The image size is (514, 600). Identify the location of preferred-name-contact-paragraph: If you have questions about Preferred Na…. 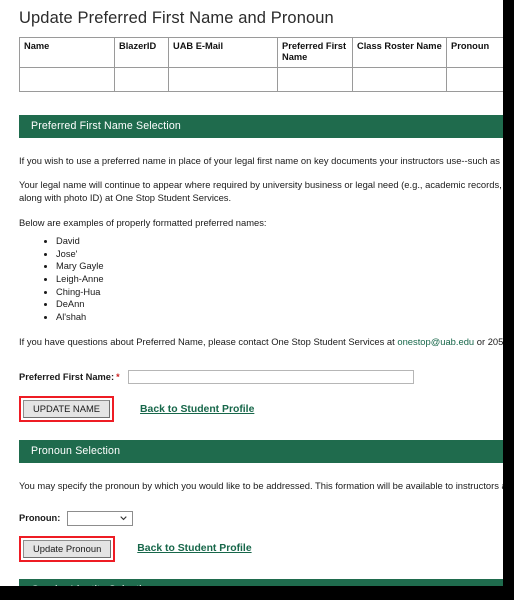
(261, 341).